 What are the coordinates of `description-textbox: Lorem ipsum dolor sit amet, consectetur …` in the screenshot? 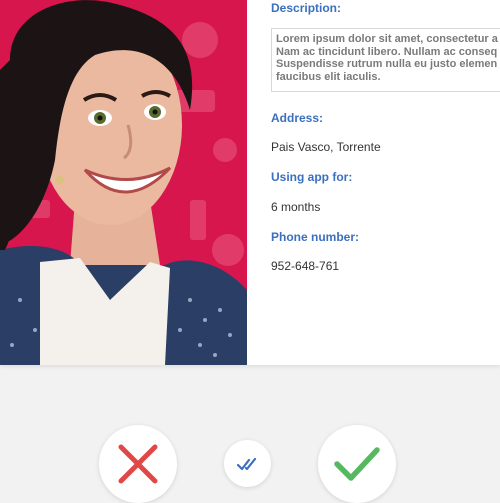 It's located at (385, 60).